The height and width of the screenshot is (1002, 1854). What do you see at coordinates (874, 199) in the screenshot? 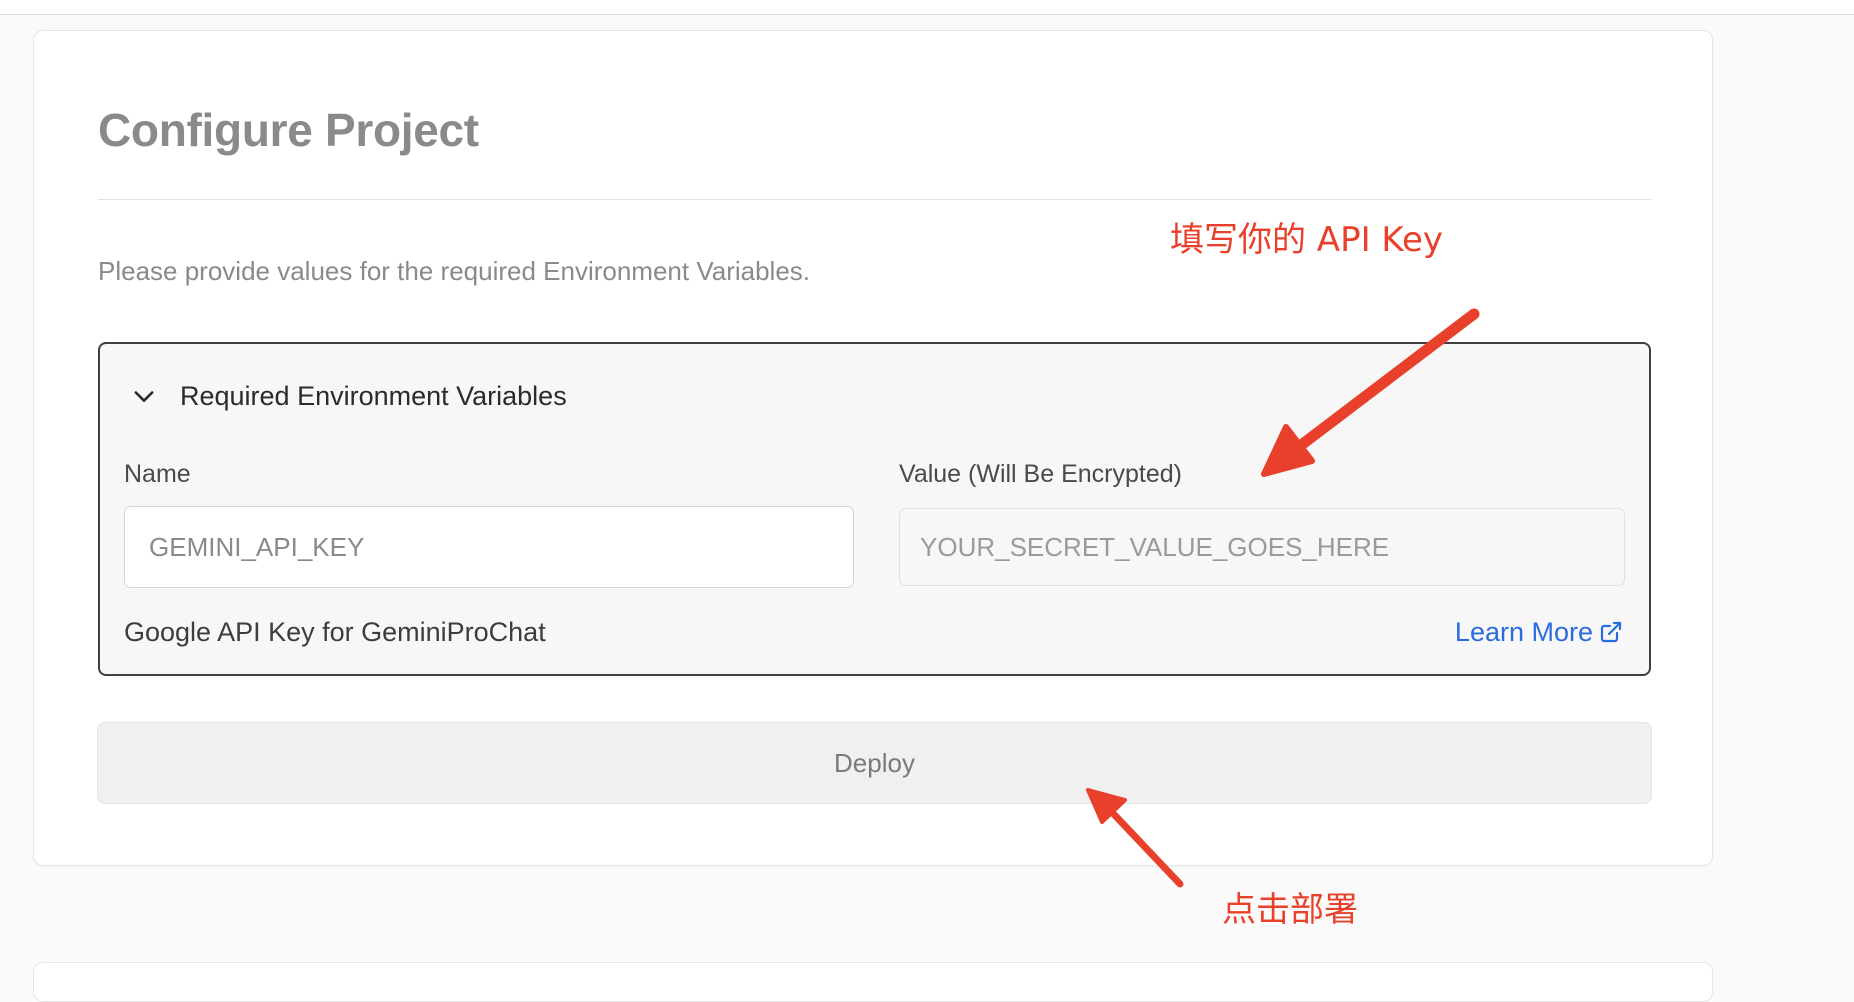
I see `title-divider` at bounding box center [874, 199].